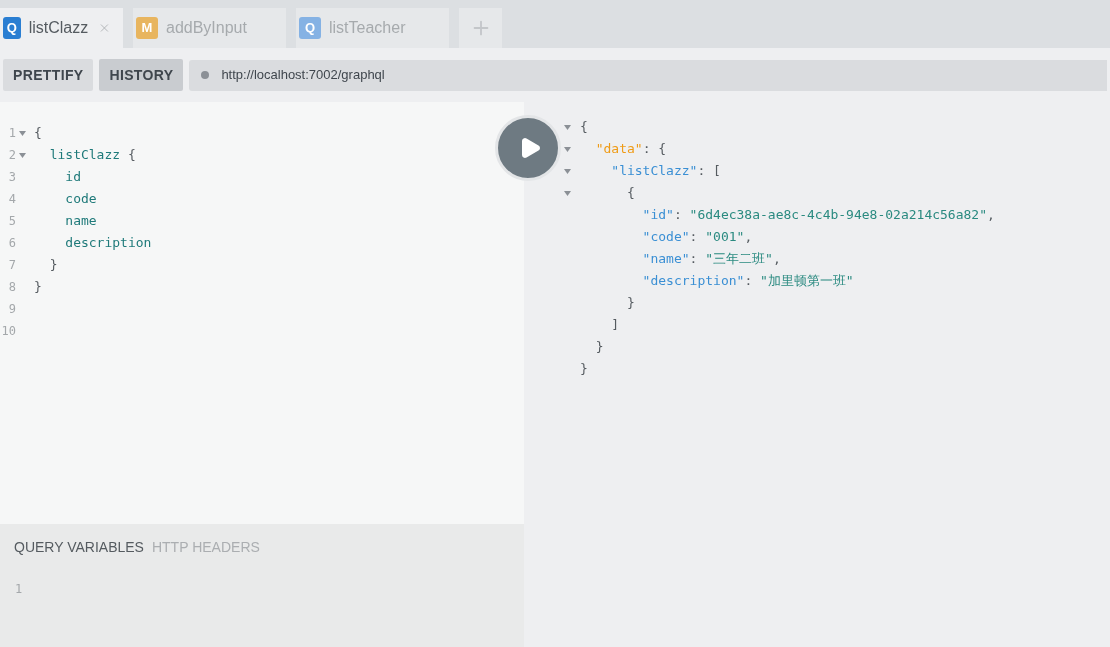 The width and height of the screenshot is (1110, 647). Describe the element at coordinates (635, 259) in the screenshot. I see `json-key: "name"` at that location.